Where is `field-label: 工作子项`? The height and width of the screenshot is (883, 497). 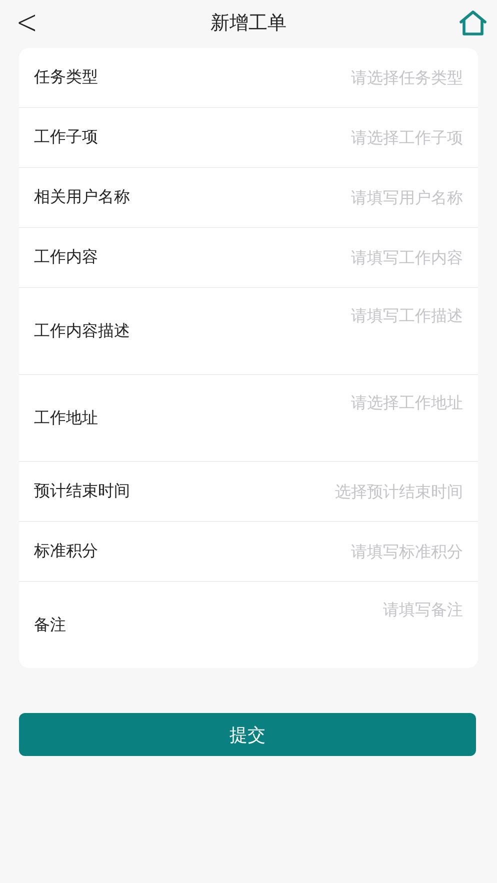 field-label: 工作子项 is located at coordinates (66, 137).